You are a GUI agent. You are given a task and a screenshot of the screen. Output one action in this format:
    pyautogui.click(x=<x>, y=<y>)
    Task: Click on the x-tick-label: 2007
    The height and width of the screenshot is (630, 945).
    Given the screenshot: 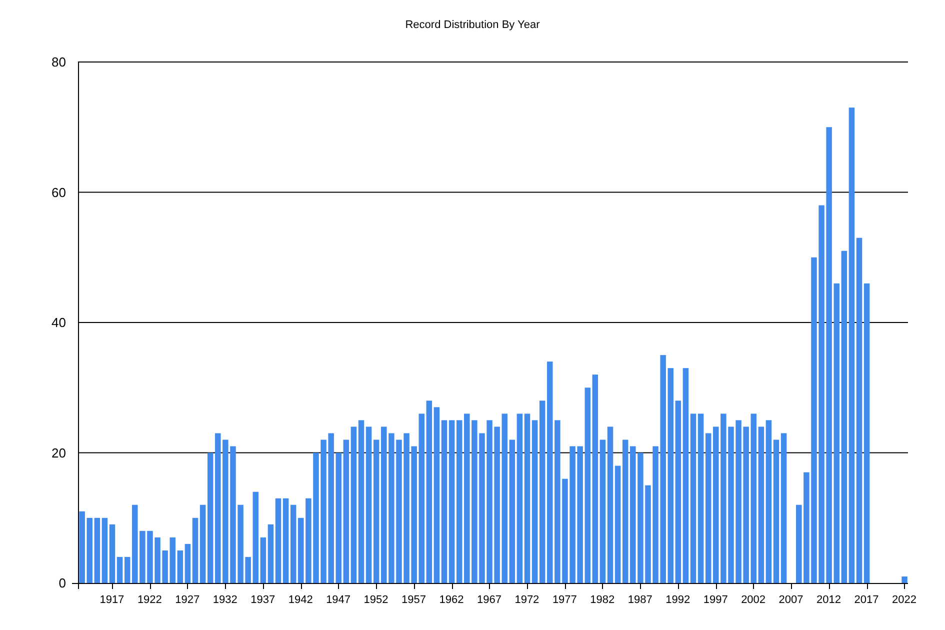 What is the action you would take?
    pyautogui.click(x=791, y=600)
    